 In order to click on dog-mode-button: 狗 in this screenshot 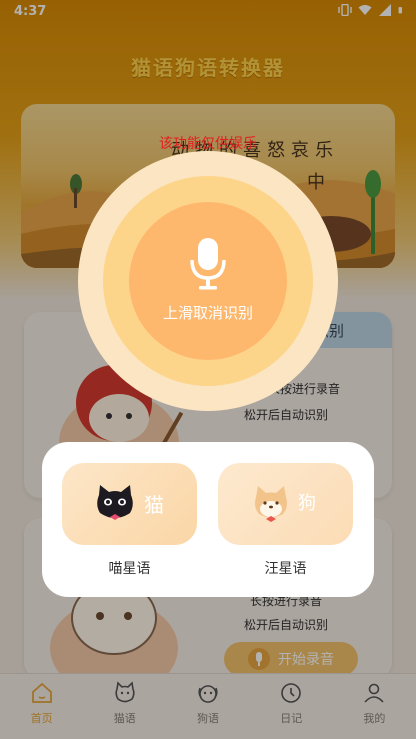, I will do `click(285, 504)`.